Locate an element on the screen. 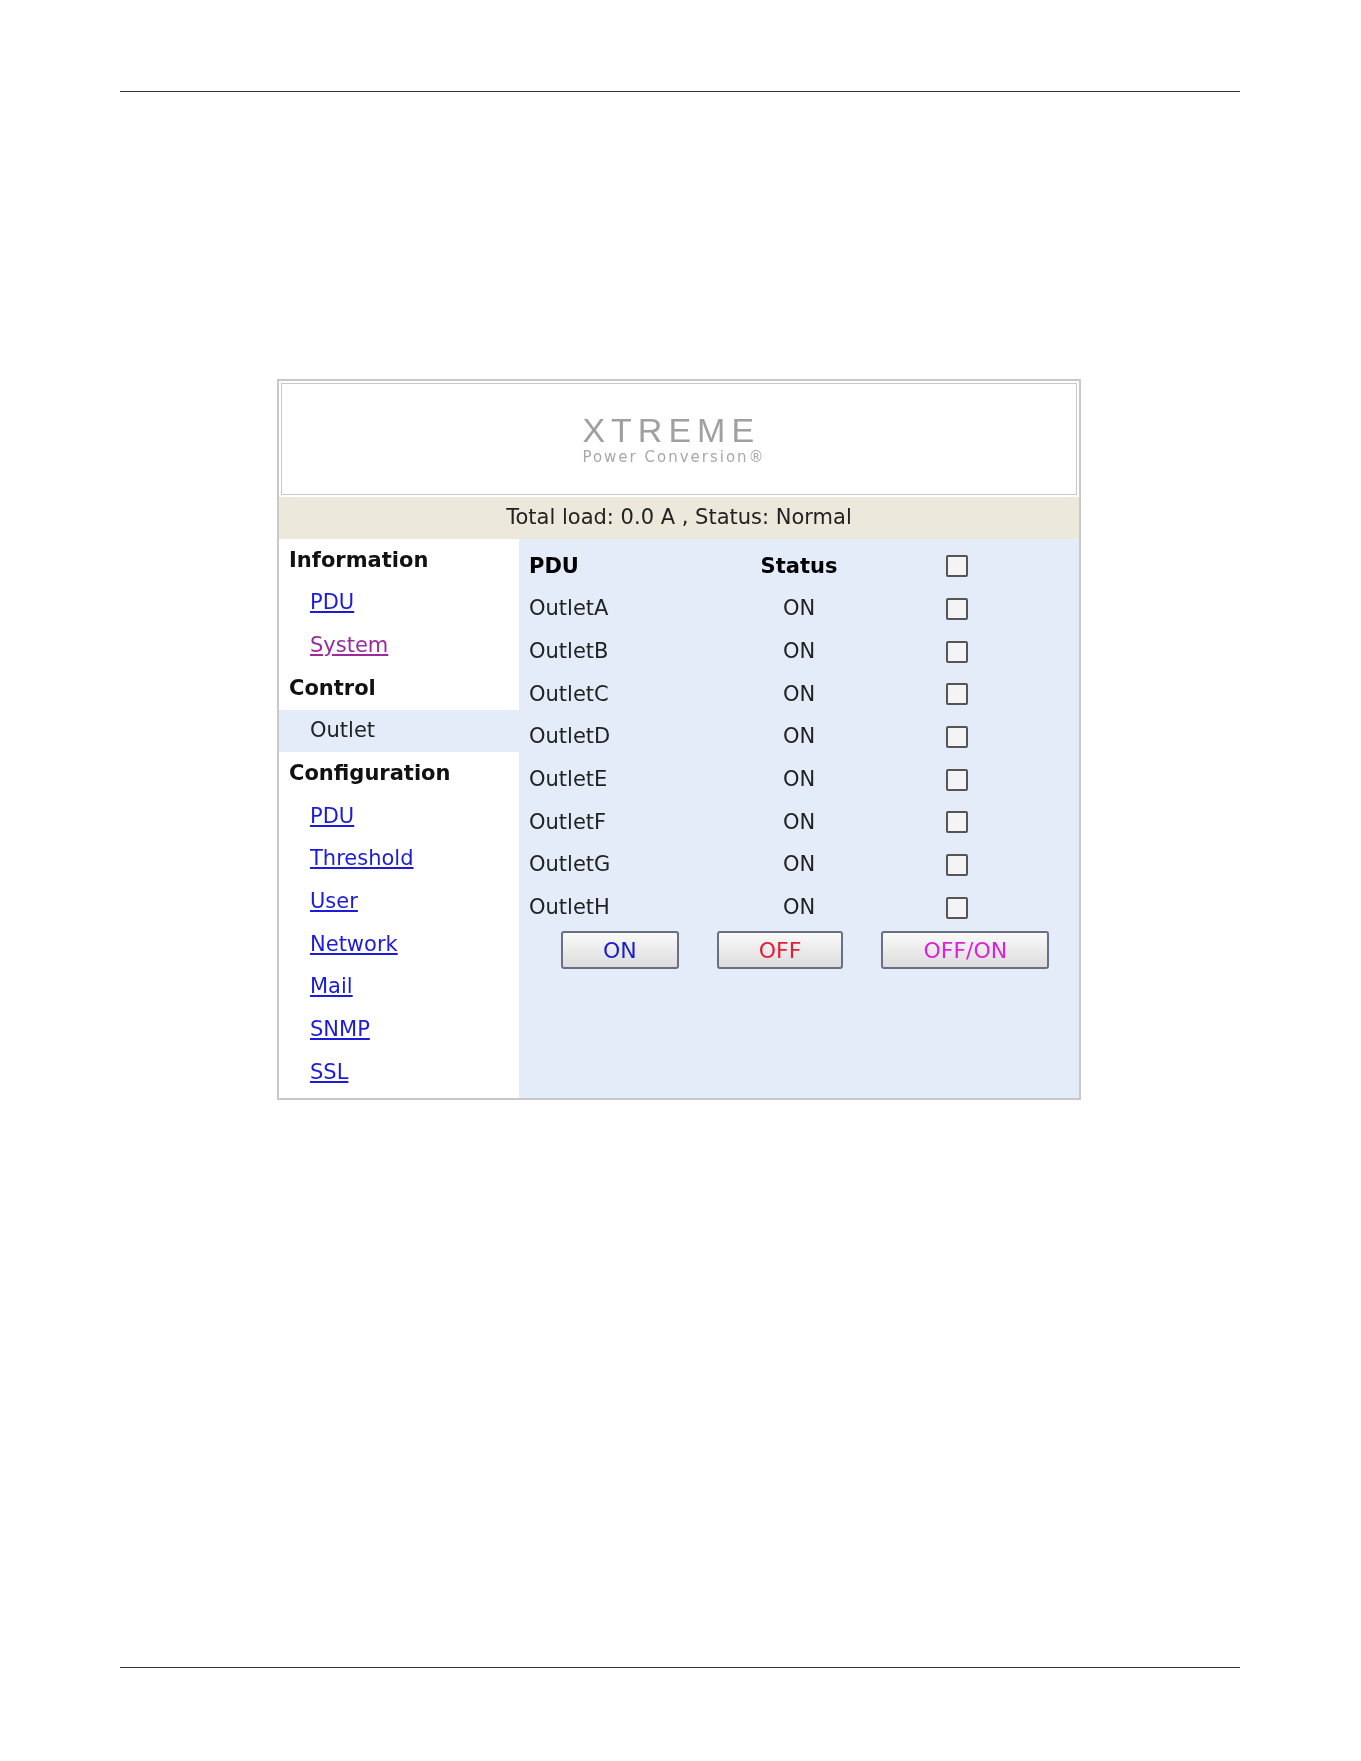 Image resolution: width=1361 pixels, height=1761 pixels. column-header: Status is located at coordinates (799, 566).